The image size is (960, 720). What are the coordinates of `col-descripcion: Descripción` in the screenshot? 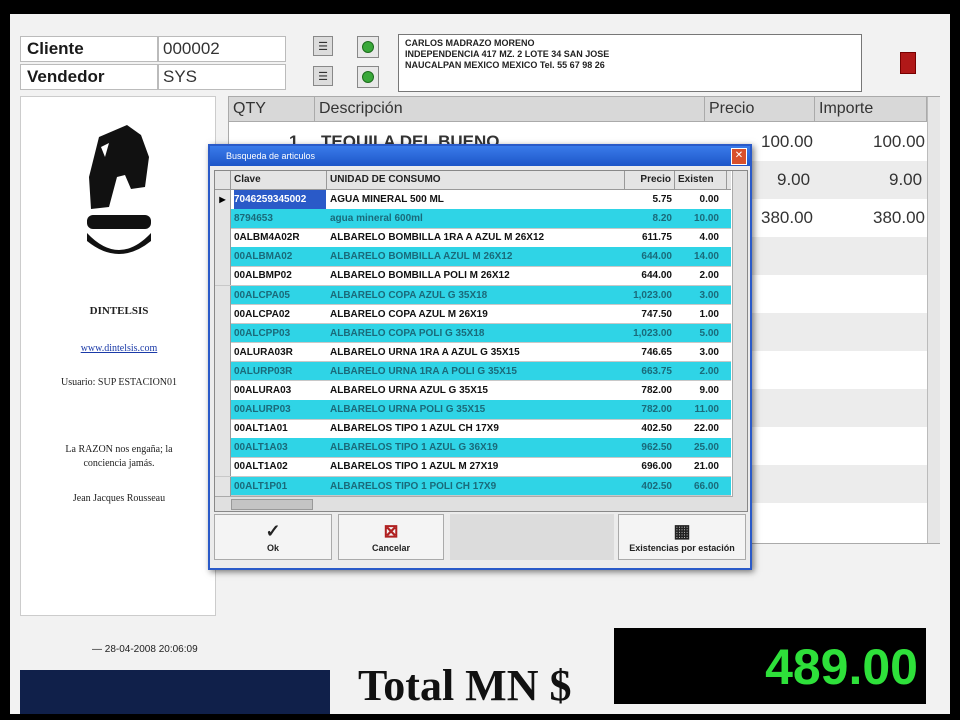 It's located at (510, 109).